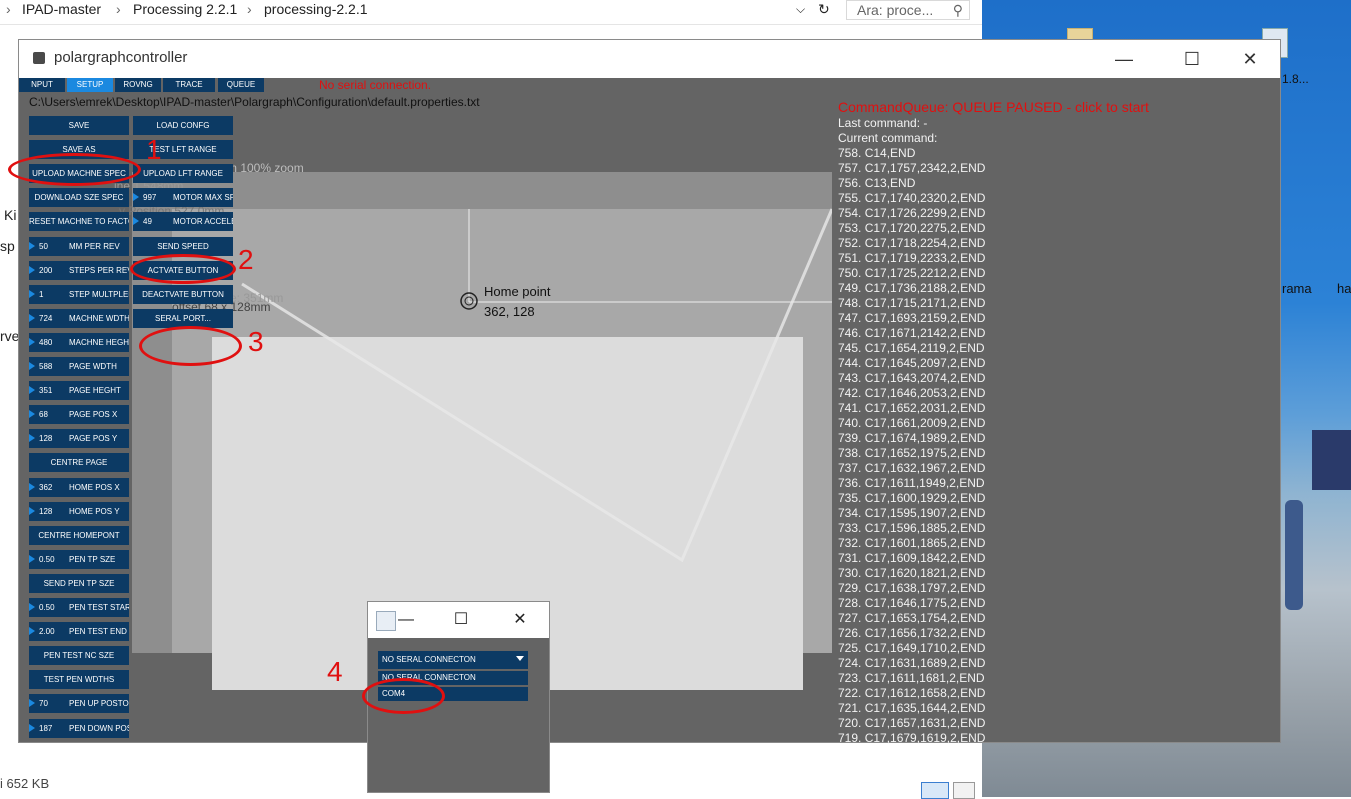 The image size is (1351, 799). Describe the element at coordinates (185, 9) in the screenshot. I see `breadcrumb-item: Processing 2.2.1` at that location.